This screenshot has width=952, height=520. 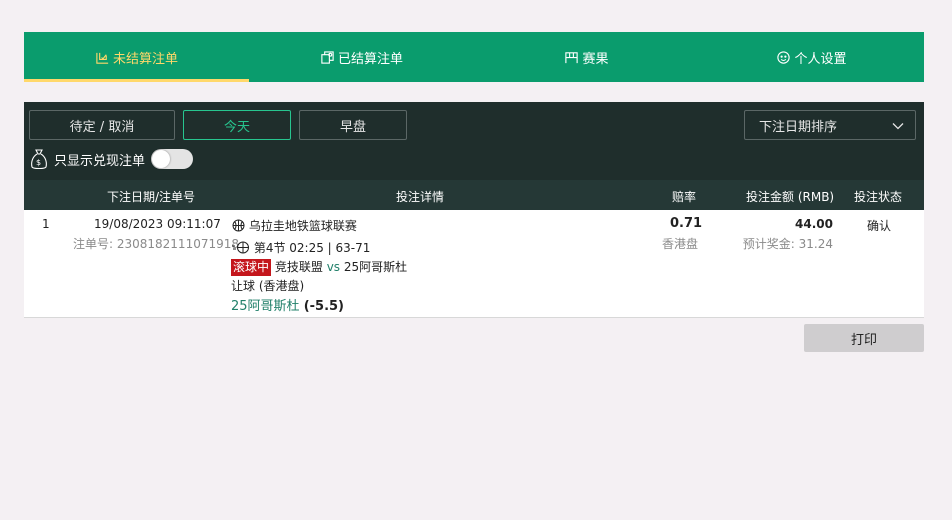 I want to click on sort-select: 下注日期排序, so click(x=830, y=125).